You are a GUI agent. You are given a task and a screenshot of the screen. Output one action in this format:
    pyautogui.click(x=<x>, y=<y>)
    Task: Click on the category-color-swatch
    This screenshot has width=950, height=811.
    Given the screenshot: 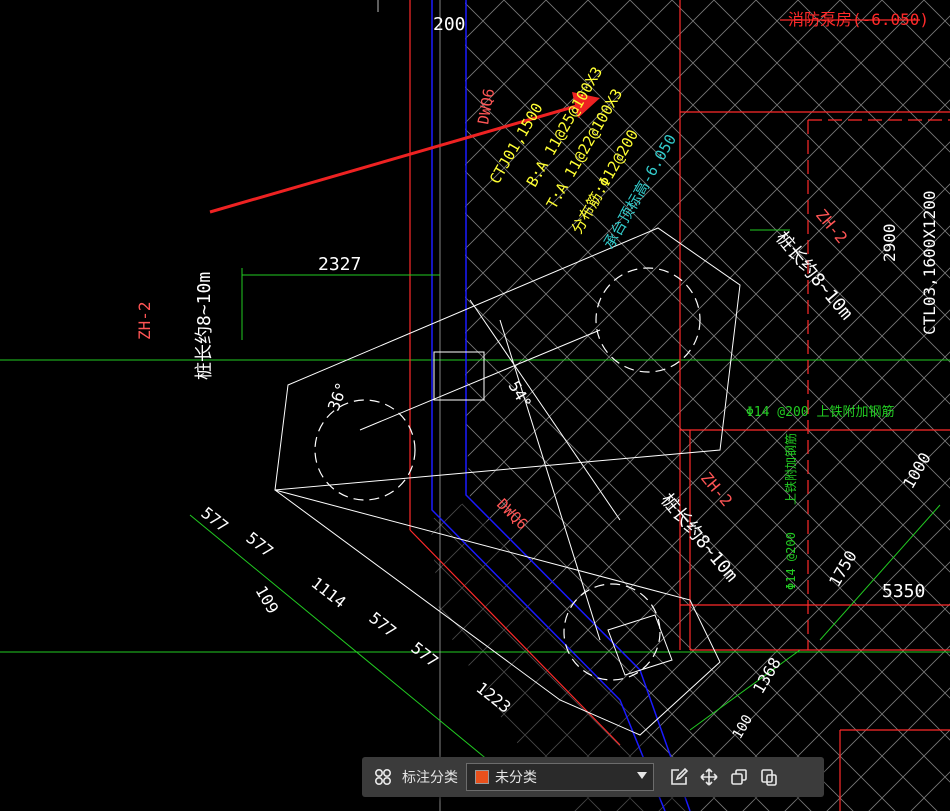 What is the action you would take?
    pyautogui.click(x=482, y=777)
    